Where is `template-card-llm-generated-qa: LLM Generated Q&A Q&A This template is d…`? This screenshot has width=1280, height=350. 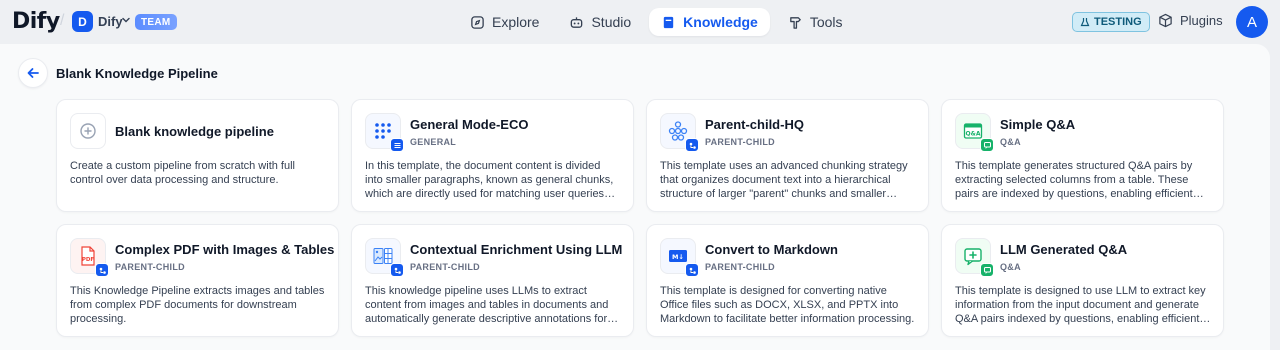 template-card-llm-generated-qa: LLM Generated Q&A Q&A This template is d… is located at coordinates (1082, 280).